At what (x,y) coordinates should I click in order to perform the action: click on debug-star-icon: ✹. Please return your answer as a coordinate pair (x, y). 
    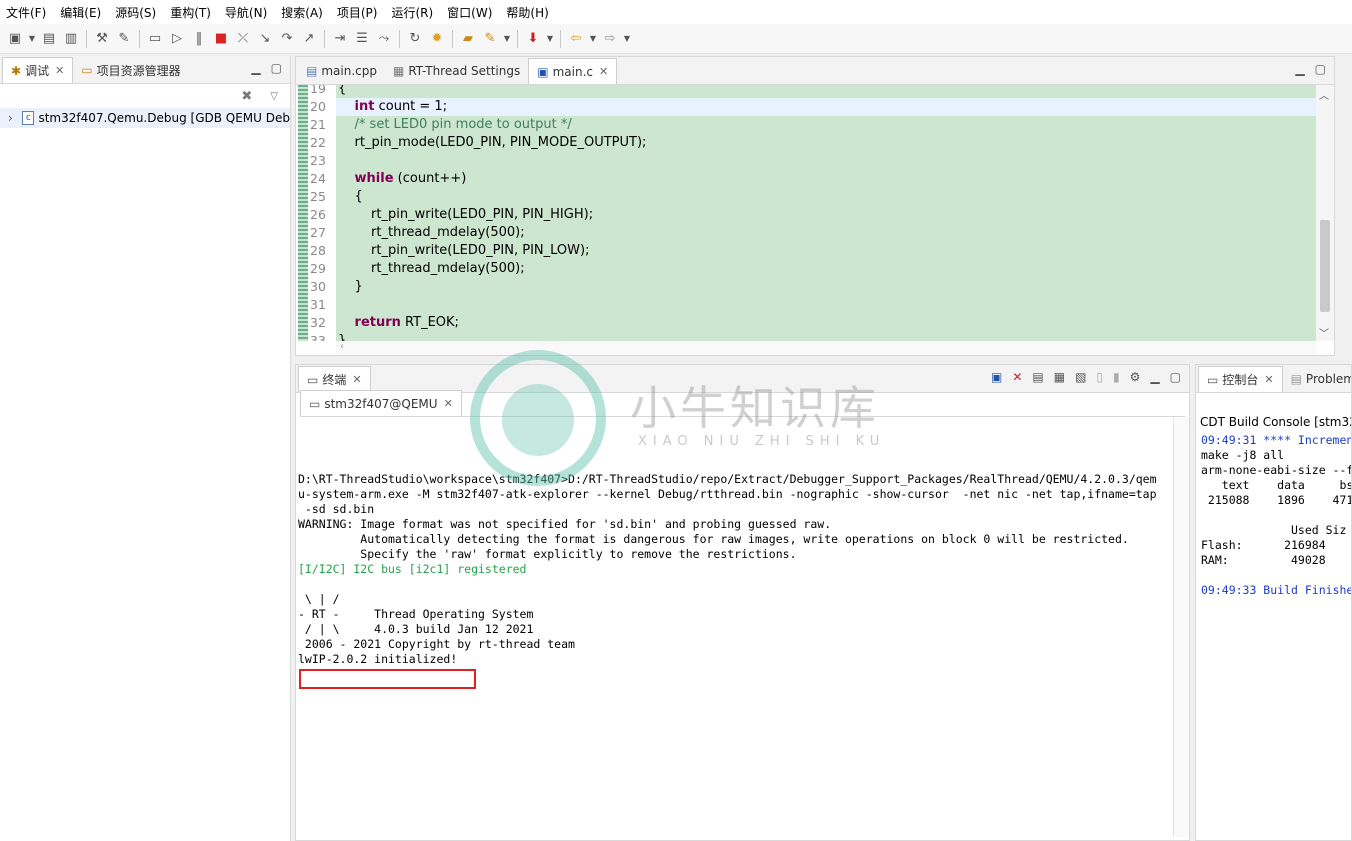
    Looking at the image, I should click on (437, 39).